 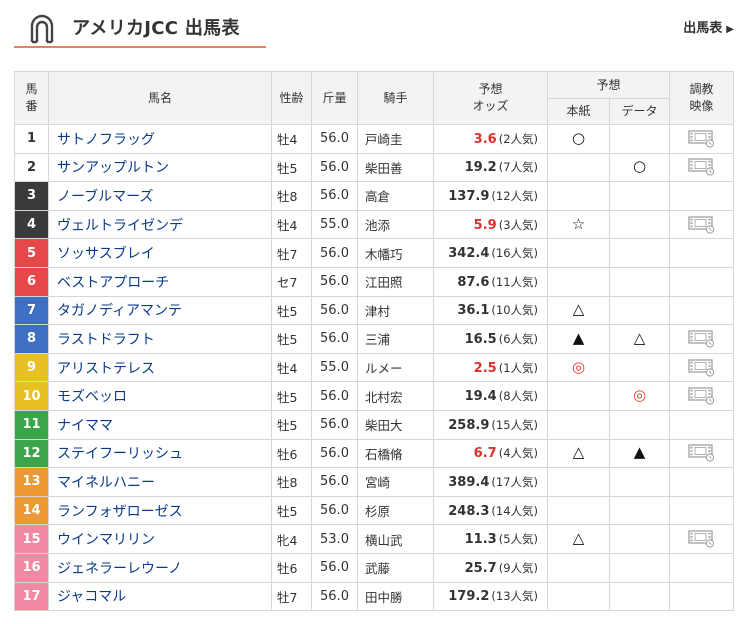 What do you see at coordinates (160, 396) in the screenshot?
I see `horse-name-link: モズベッロ` at bounding box center [160, 396].